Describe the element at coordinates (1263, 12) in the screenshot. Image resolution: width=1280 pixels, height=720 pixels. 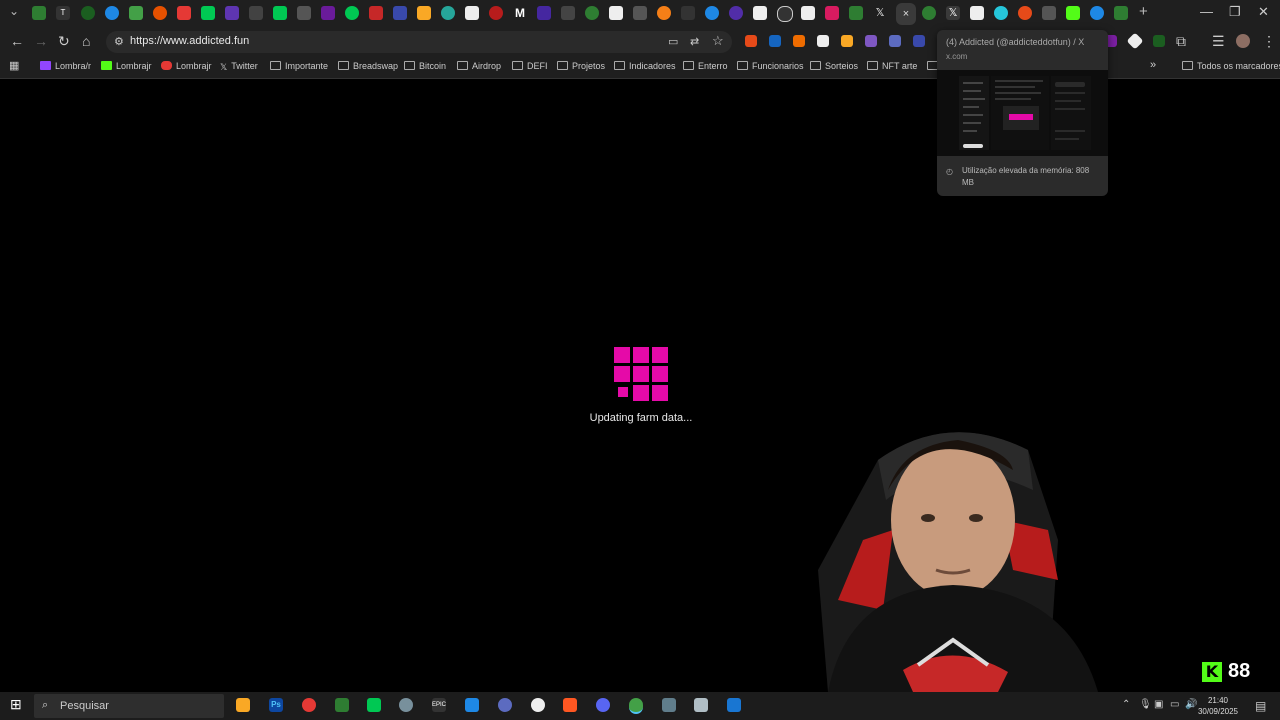
I see `close-window-icon: ✕` at that location.